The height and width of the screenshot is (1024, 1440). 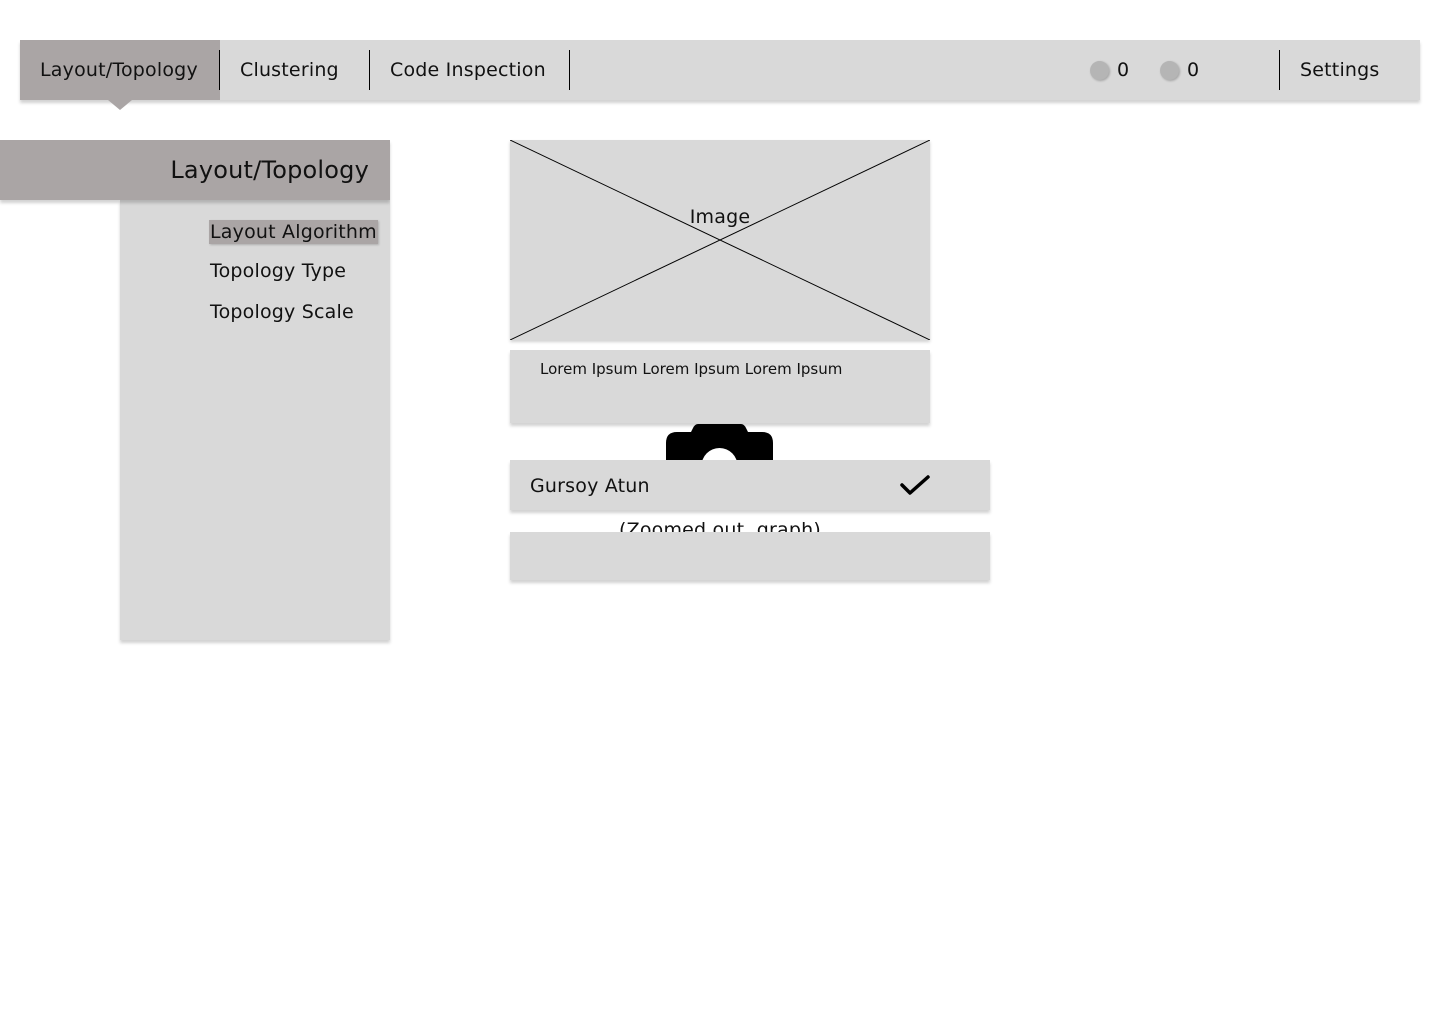 I want to click on user-name: Gursoy Atun, so click(x=590, y=486).